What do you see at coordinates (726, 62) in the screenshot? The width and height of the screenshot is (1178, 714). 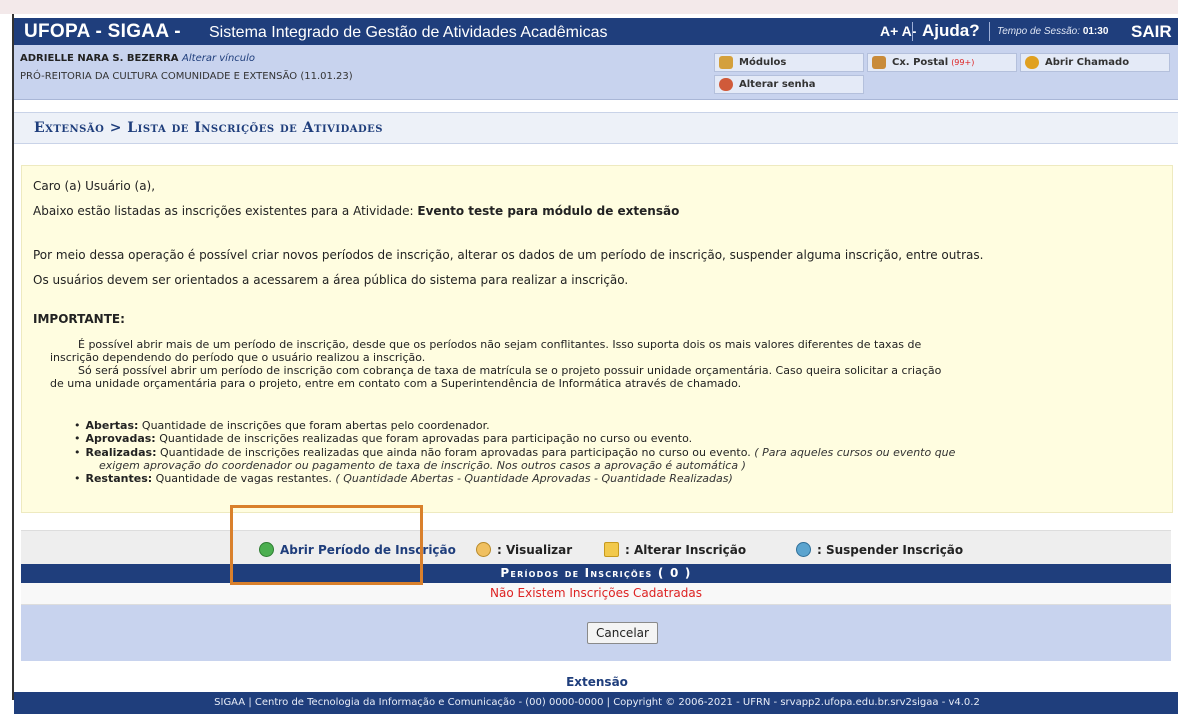 I see `modules-icon` at bounding box center [726, 62].